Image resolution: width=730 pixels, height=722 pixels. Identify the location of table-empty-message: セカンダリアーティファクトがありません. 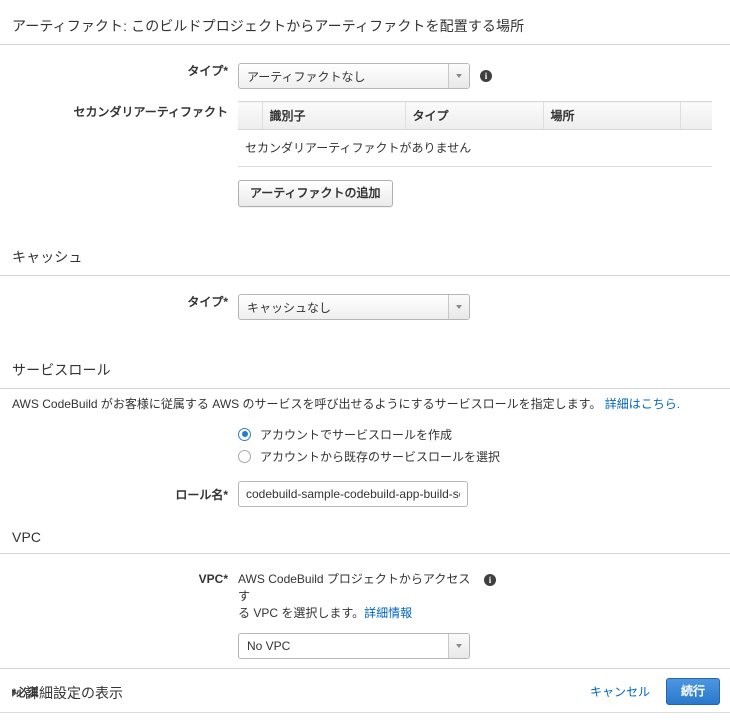
(475, 148).